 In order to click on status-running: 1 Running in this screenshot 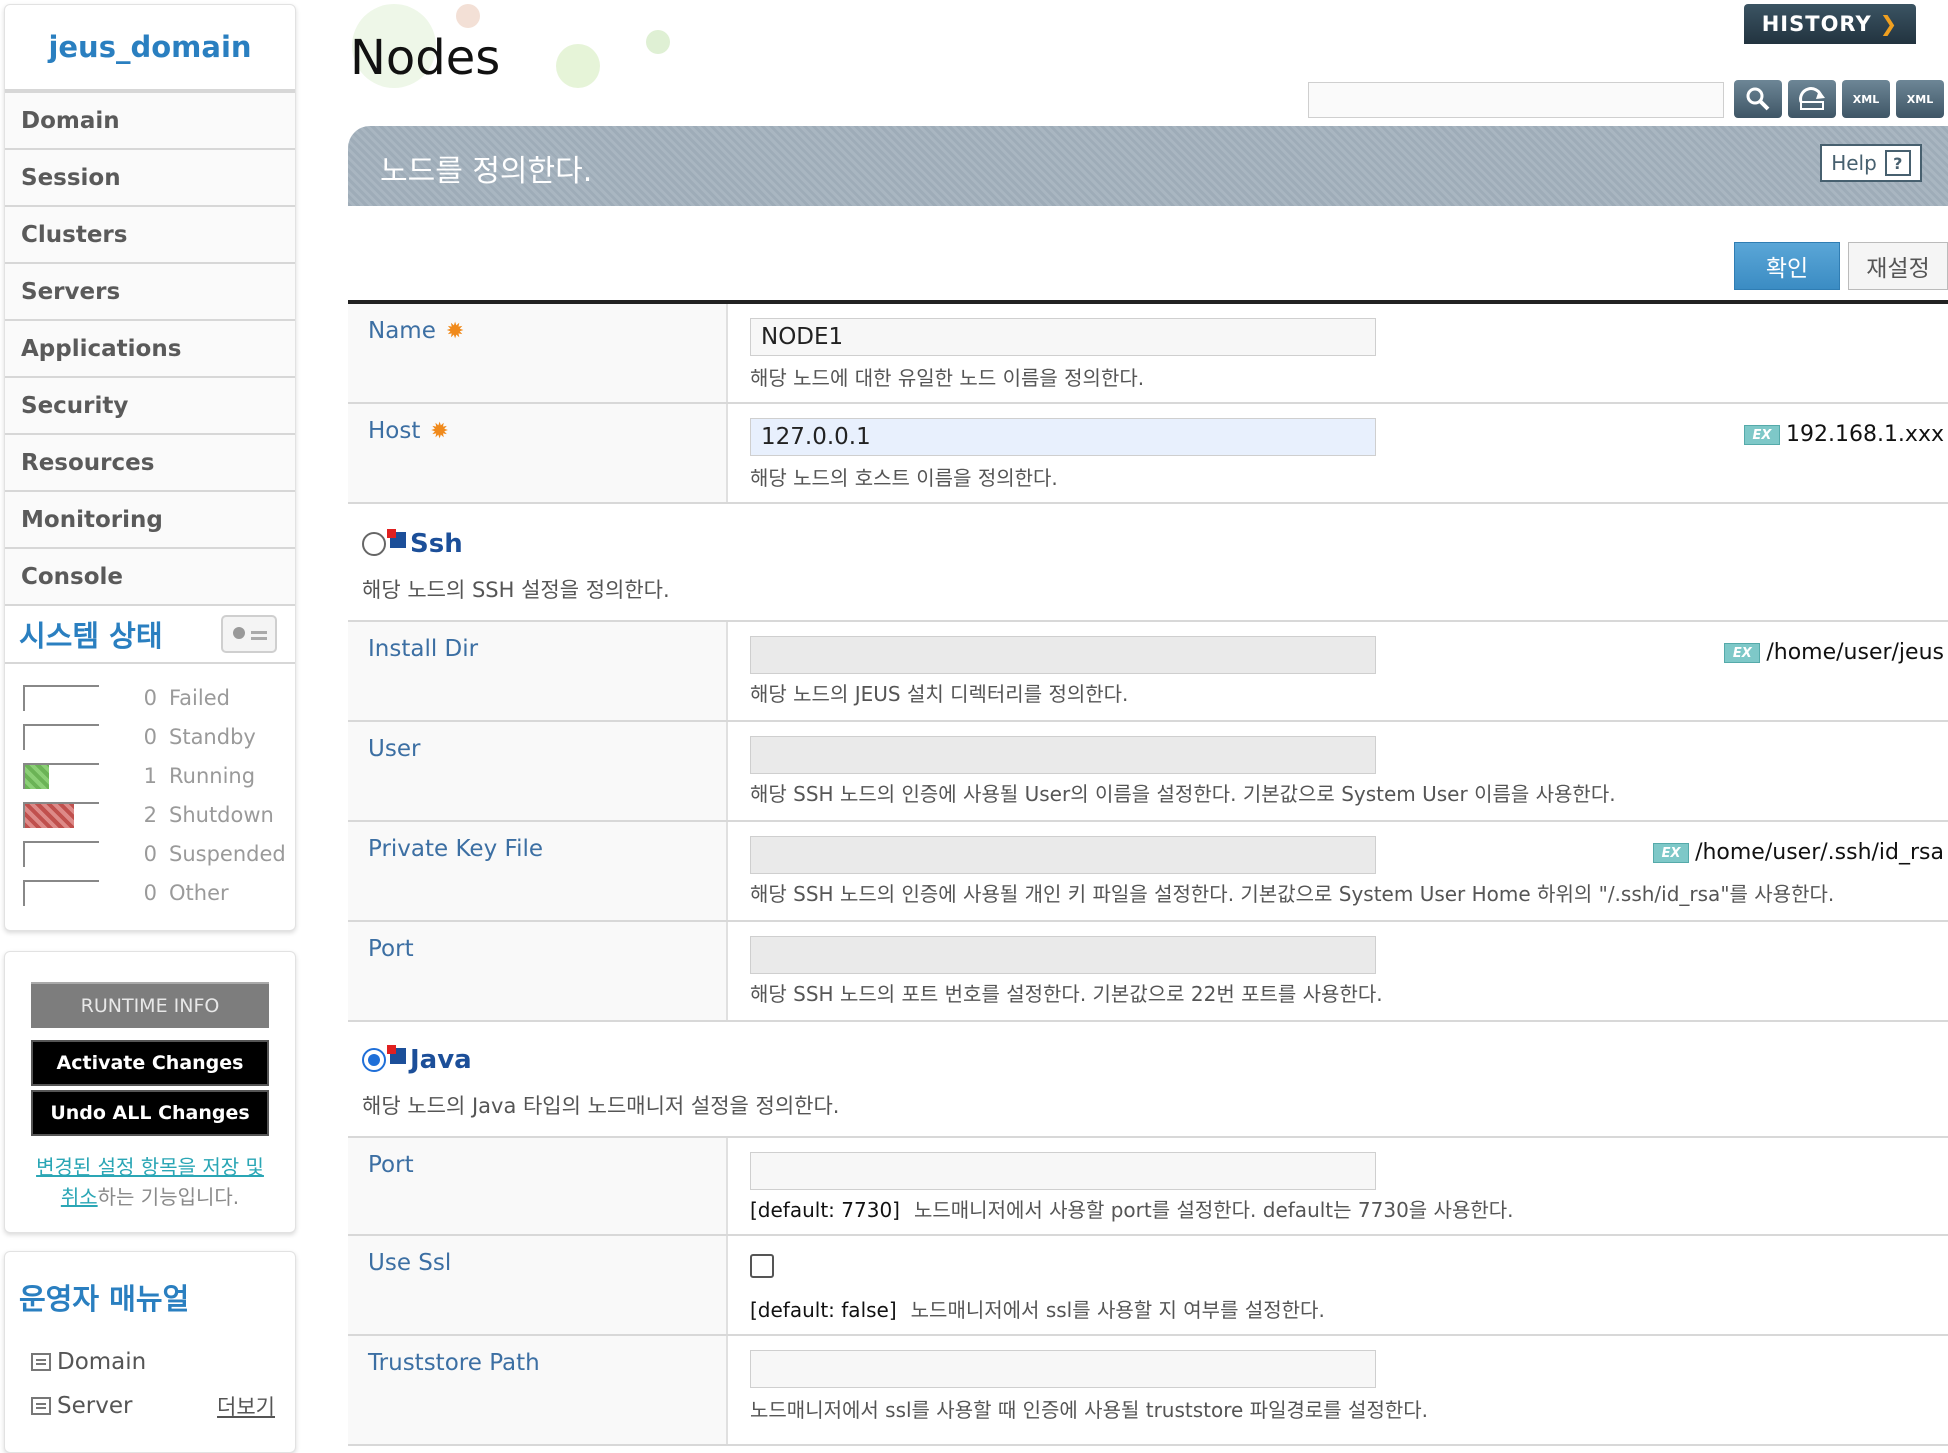, I will do `click(159, 775)`.